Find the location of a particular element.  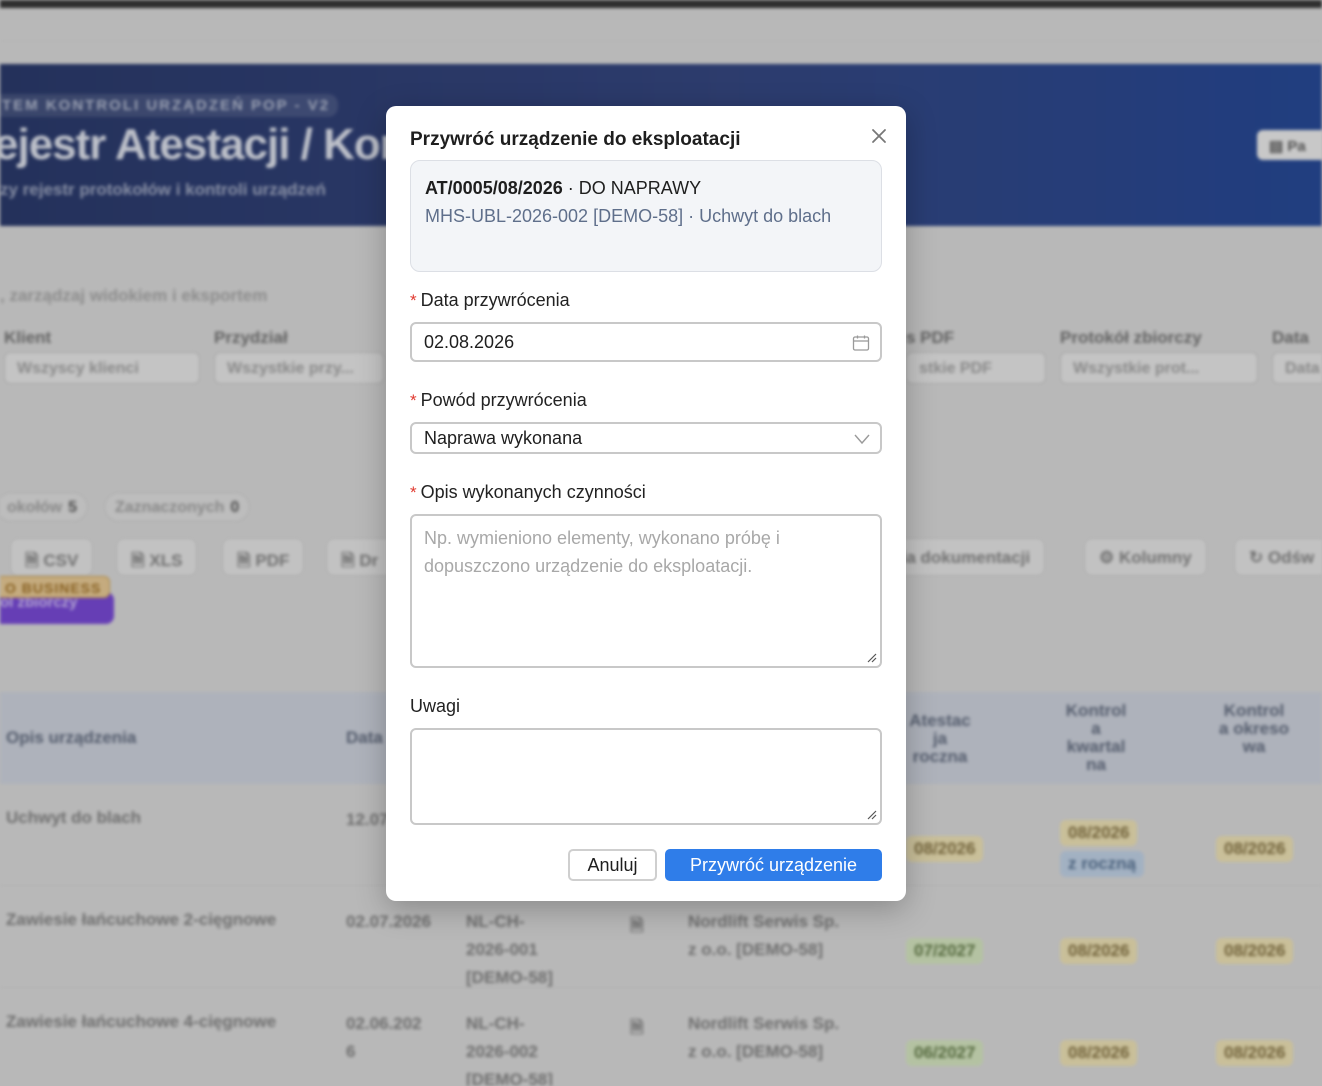

status-label: · DO NAPRAWY is located at coordinates (634, 188).